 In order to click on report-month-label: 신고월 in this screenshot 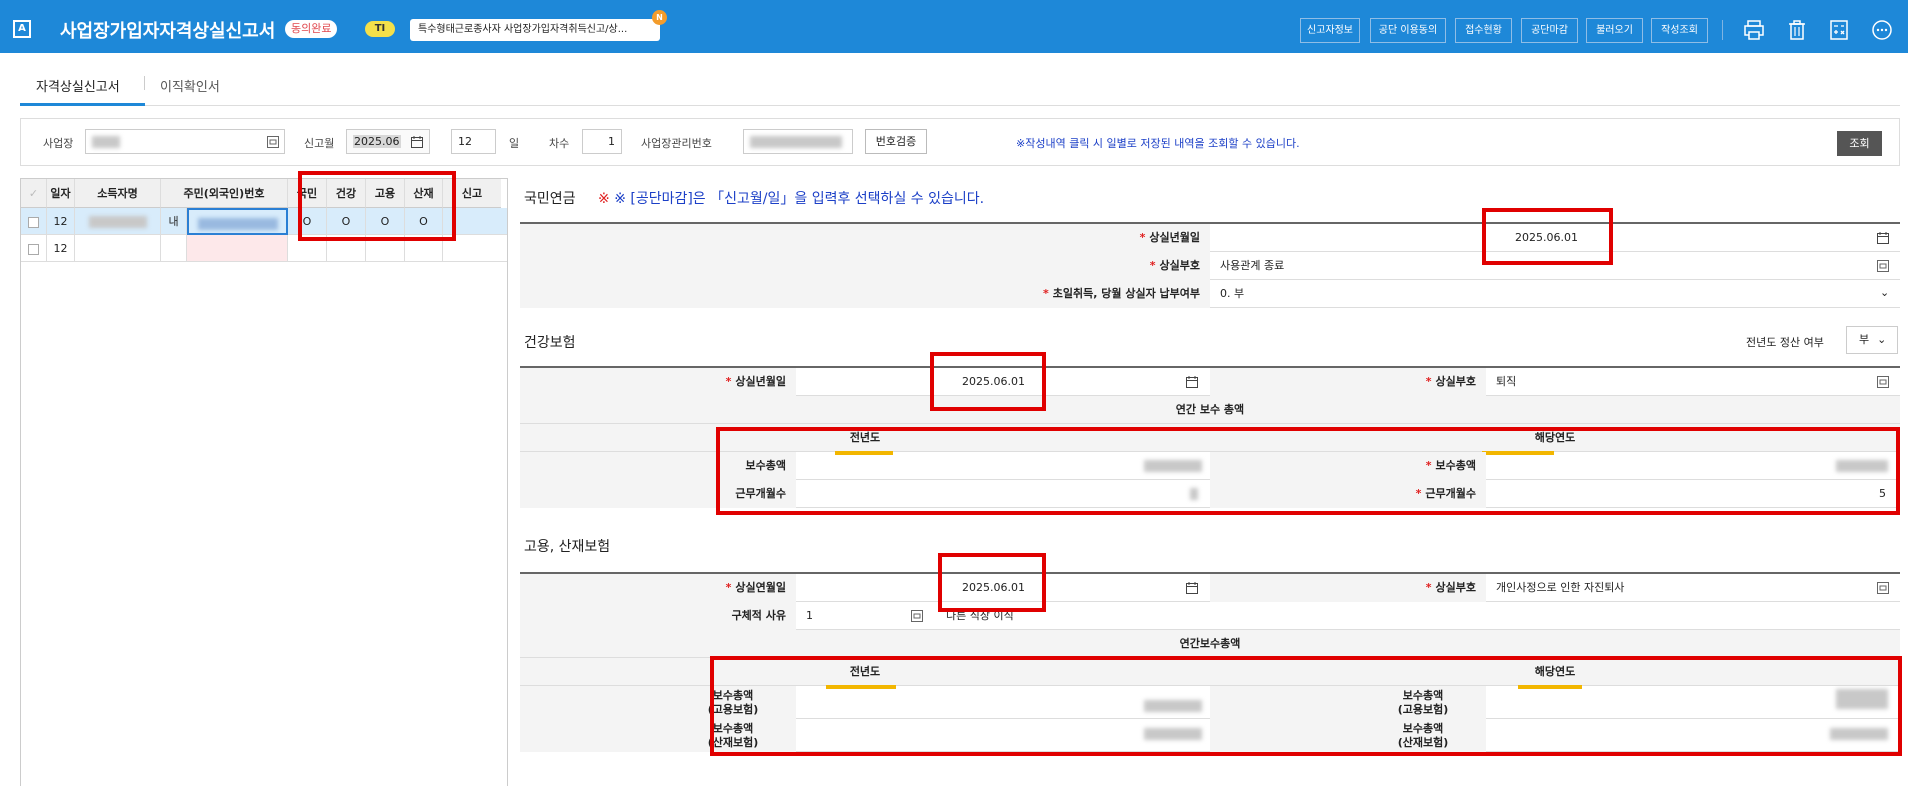, I will do `click(319, 143)`.